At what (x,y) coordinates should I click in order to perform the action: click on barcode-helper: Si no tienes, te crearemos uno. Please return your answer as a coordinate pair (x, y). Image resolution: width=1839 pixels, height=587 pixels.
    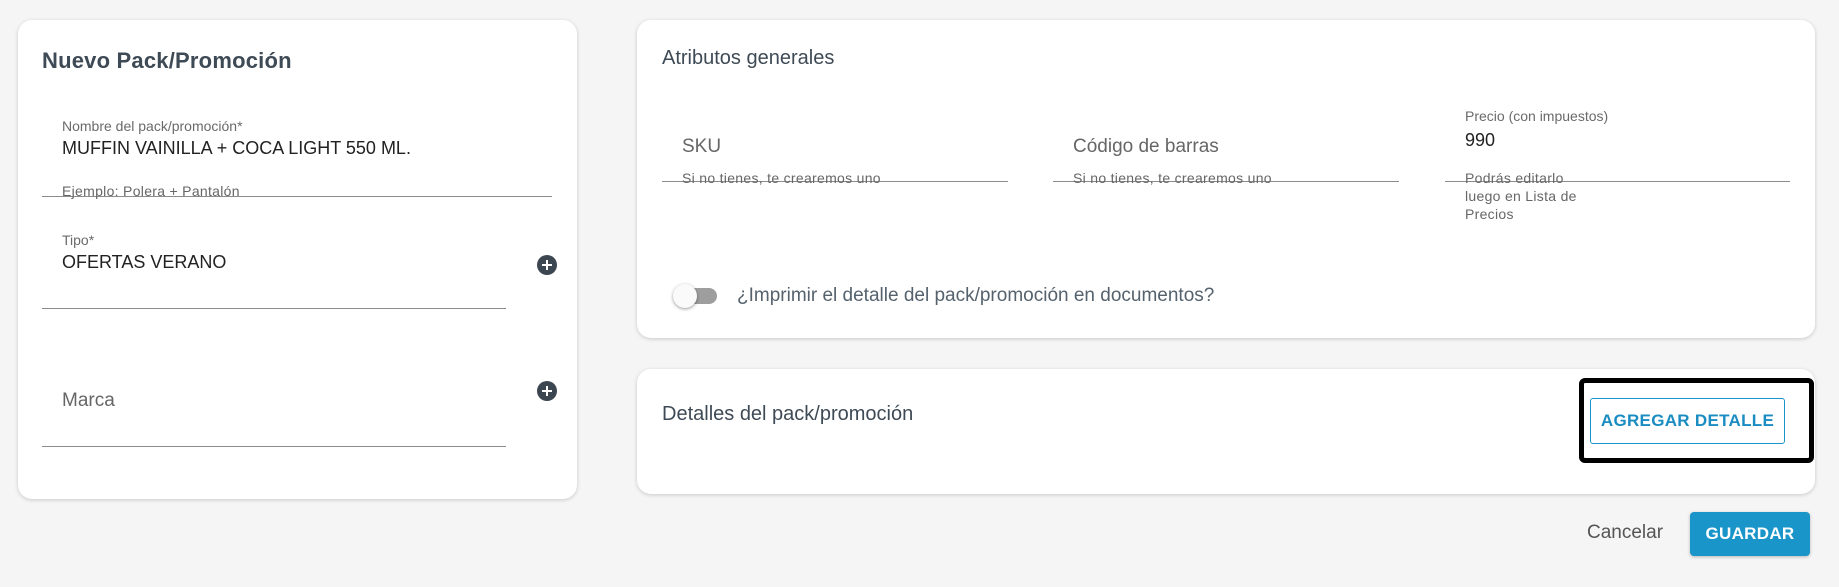
    Looking at the image, I should click on (1172, 178).